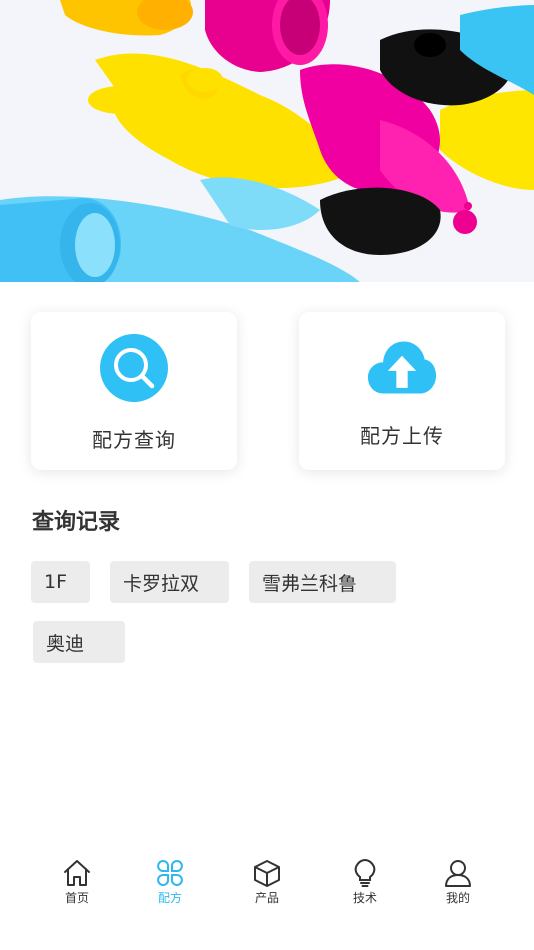 This screenshot has width=534, height=950. Describe the element at coordinates (60, 582) in the screenshot. I see `history-tag: 1F` at that location.